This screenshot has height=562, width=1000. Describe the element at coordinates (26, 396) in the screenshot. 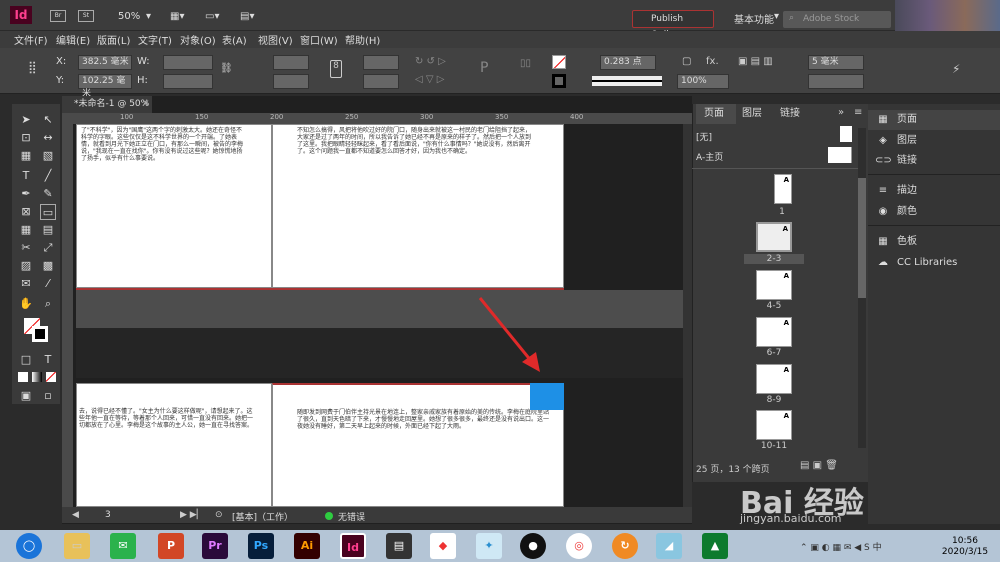

I see `normal-view-icon: ▣` at that location.